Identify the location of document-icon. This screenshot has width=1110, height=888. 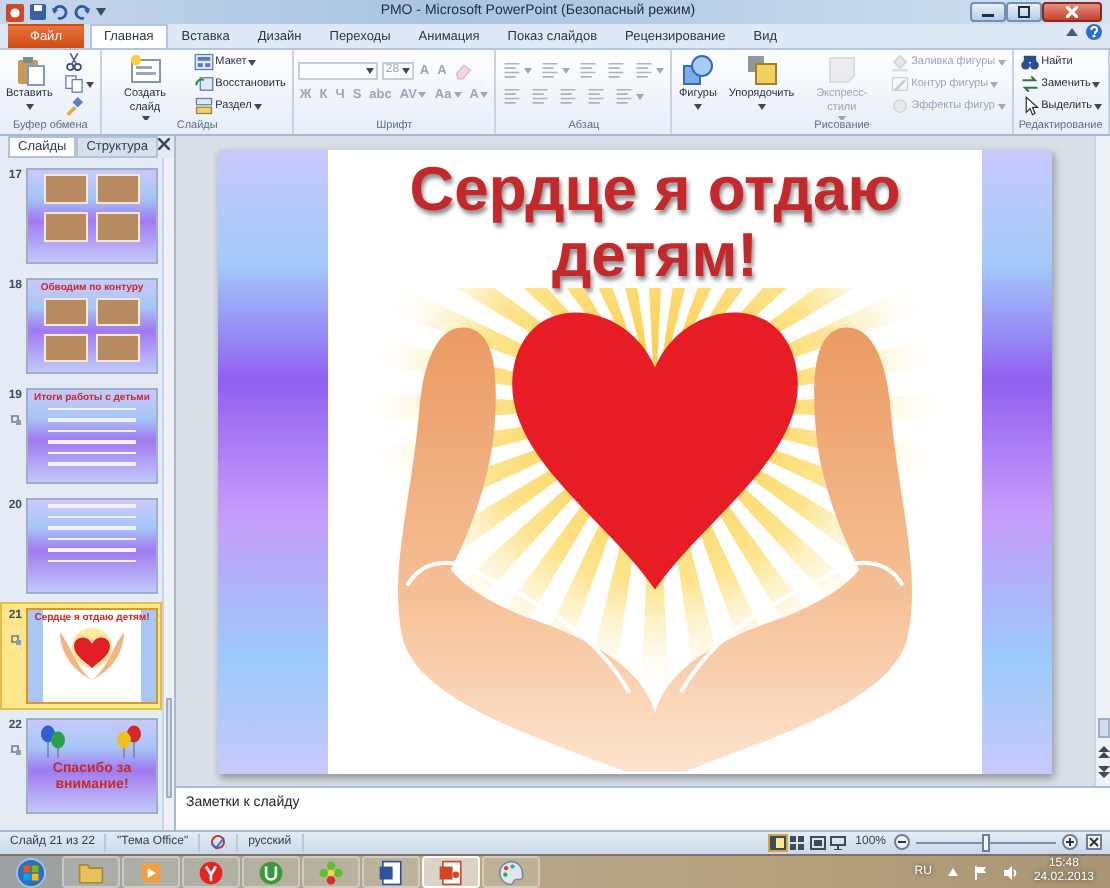
(391, 872).